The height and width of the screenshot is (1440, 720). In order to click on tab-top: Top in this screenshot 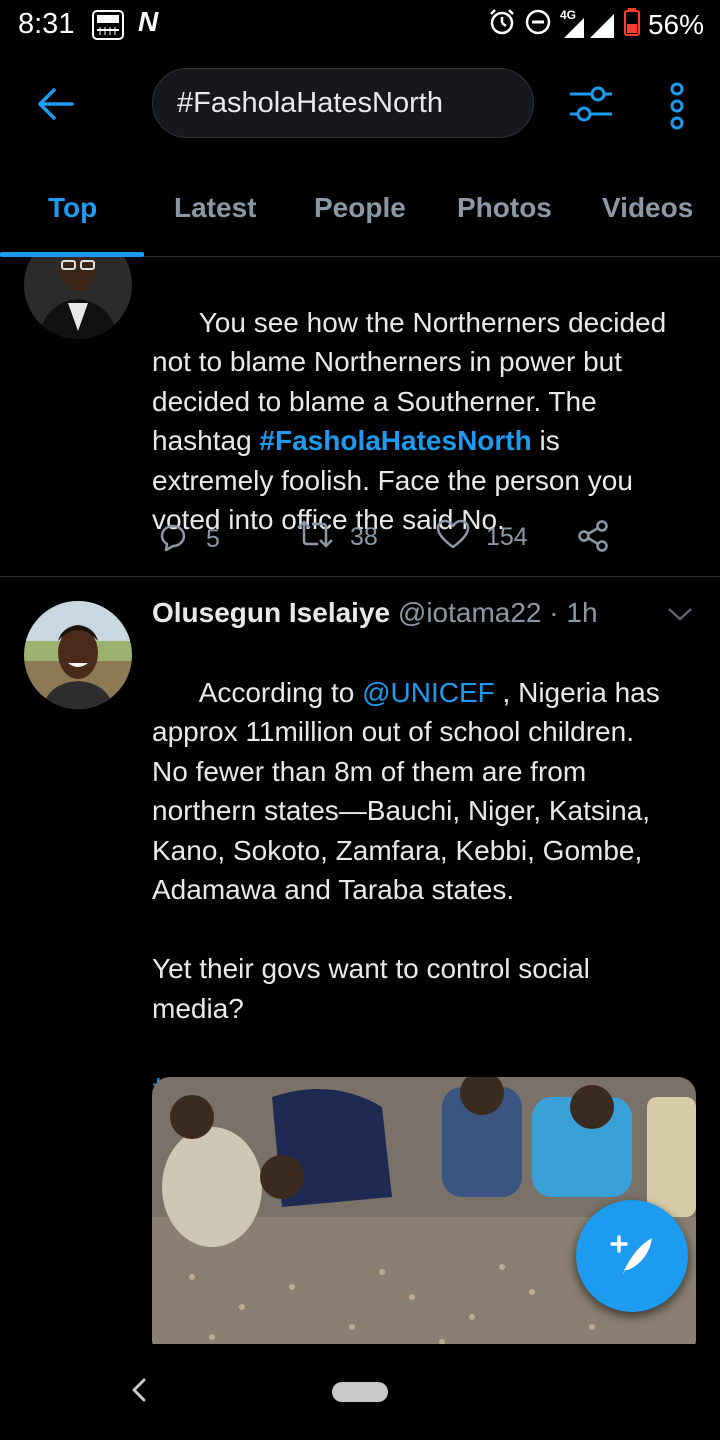, I will do `click(72, 208)`.